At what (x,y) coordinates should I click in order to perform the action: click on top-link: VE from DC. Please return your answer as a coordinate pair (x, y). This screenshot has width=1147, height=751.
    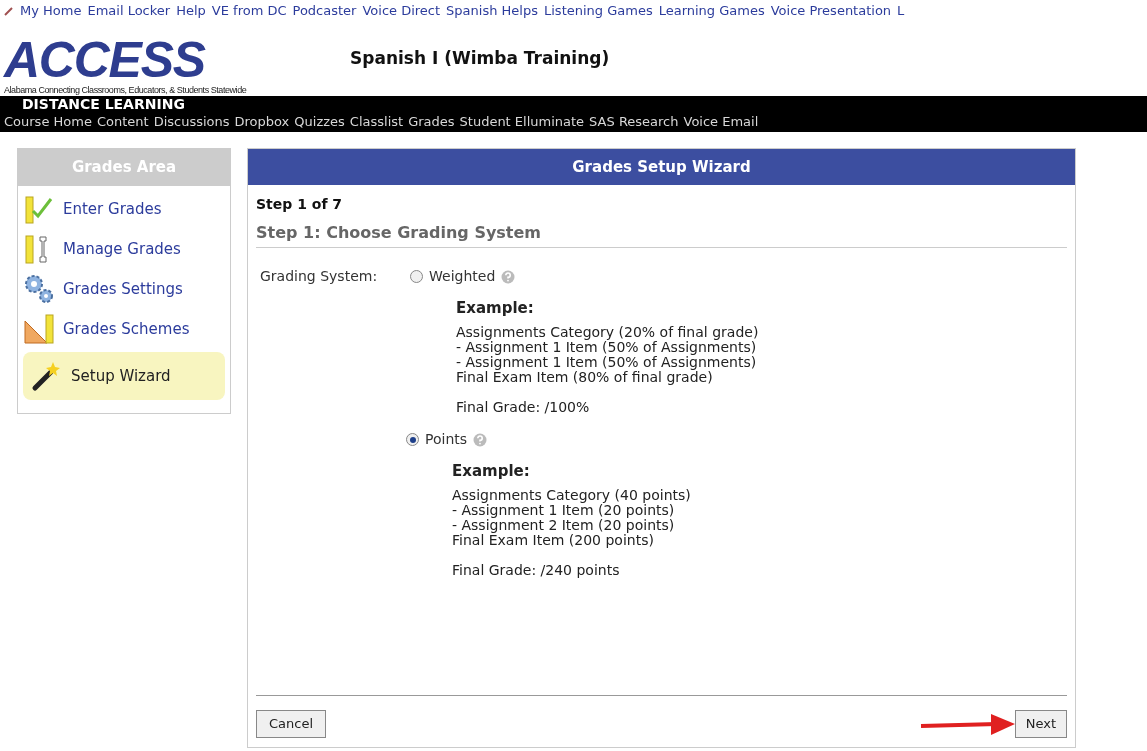
    Looking at the image, I should click on (249, 11).